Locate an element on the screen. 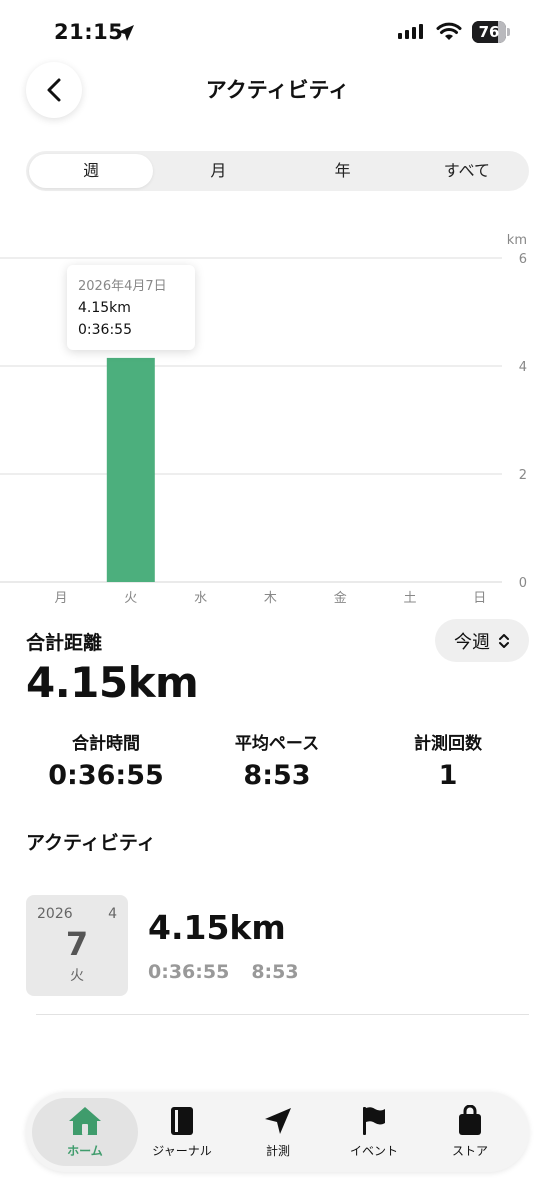  tooltip-time: 0:36:55 is located at coordinates (105, 330).